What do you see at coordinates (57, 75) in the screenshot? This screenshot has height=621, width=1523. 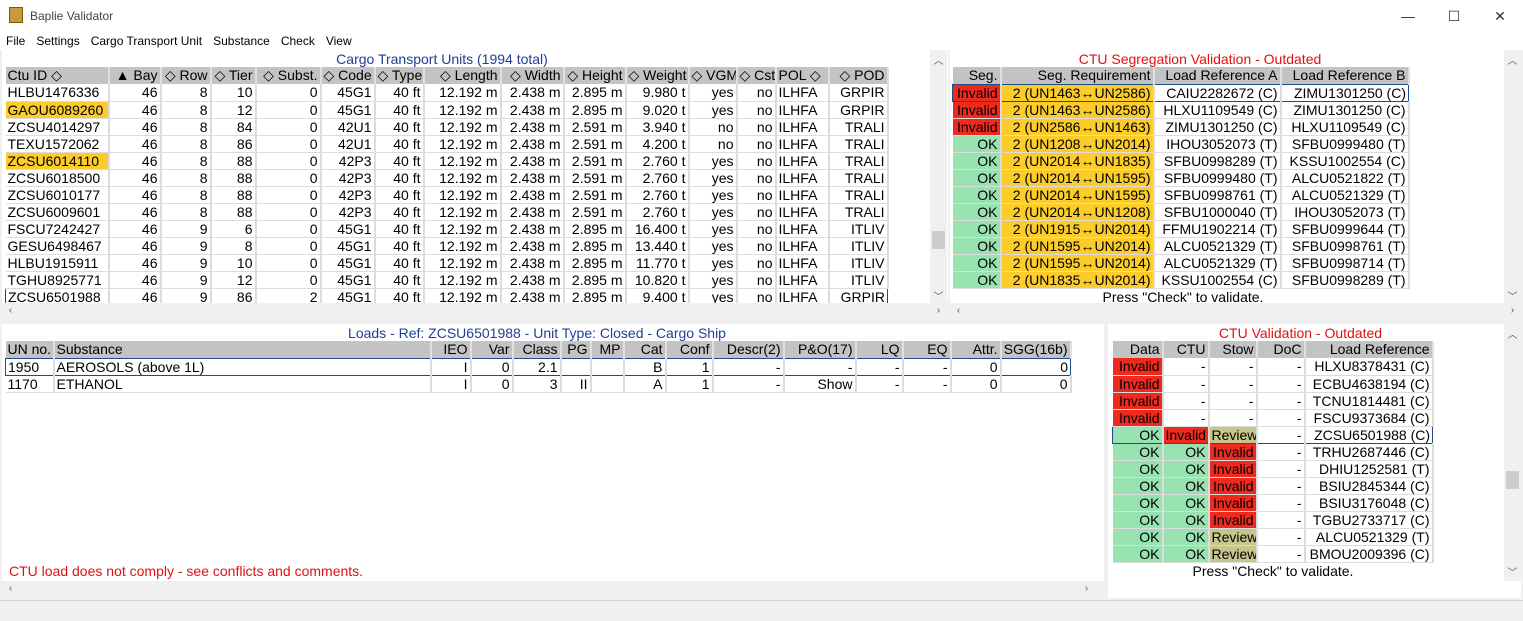 I see `column-header: Ctu ID ◇` at bounding box center [57, 75].